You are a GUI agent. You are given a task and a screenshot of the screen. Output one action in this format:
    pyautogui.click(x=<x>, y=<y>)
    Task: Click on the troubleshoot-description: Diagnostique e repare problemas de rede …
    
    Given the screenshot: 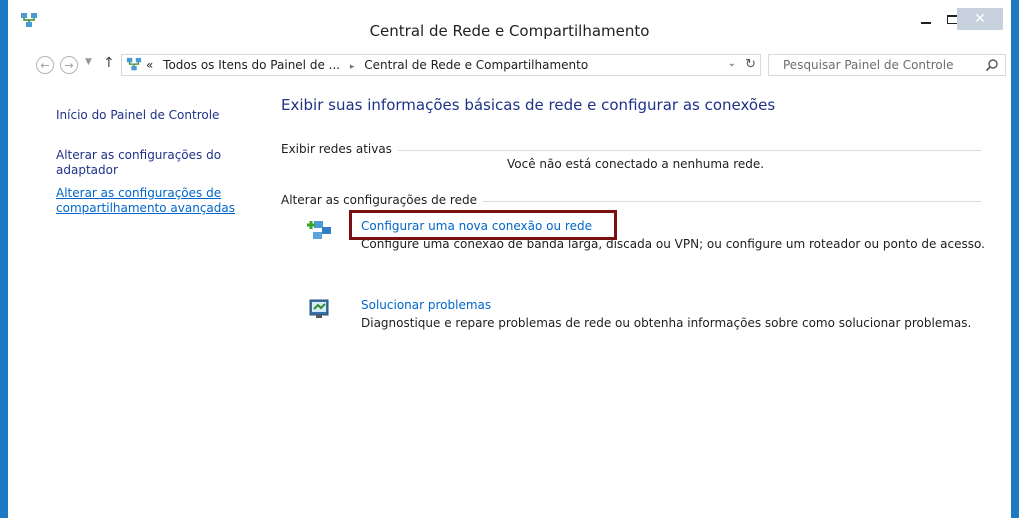 What is the action you would take?
    pyautogui.click(x=666, y=323)
    